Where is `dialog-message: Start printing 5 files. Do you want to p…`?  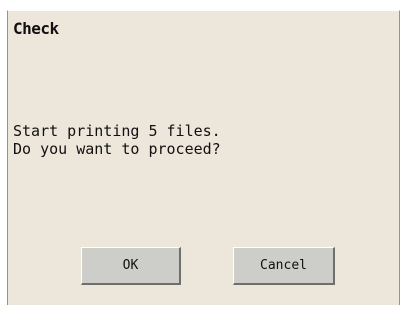
dialog-message: Start printing 5 files. Do you want to p… is located at coordinates (117, 140).